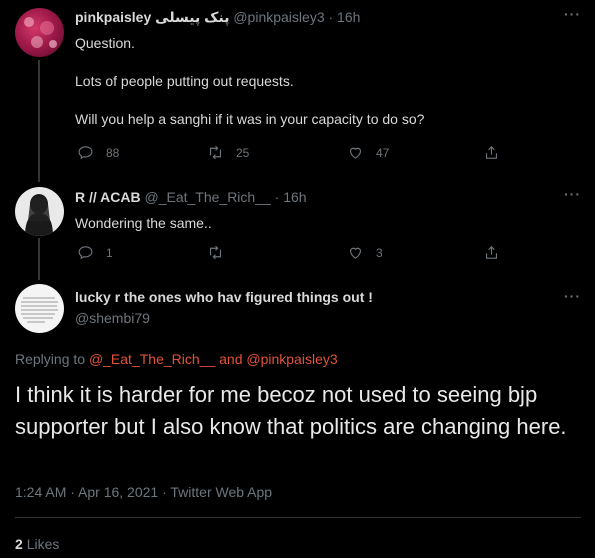 The width and height of the screenshot is (595, 558). I want to click on like-button: 3, so click(365, 252).